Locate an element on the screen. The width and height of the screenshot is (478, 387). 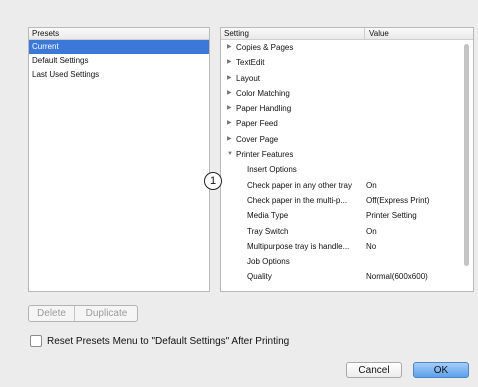
preset-item: Default Settings is located at coordinates (119, 61).